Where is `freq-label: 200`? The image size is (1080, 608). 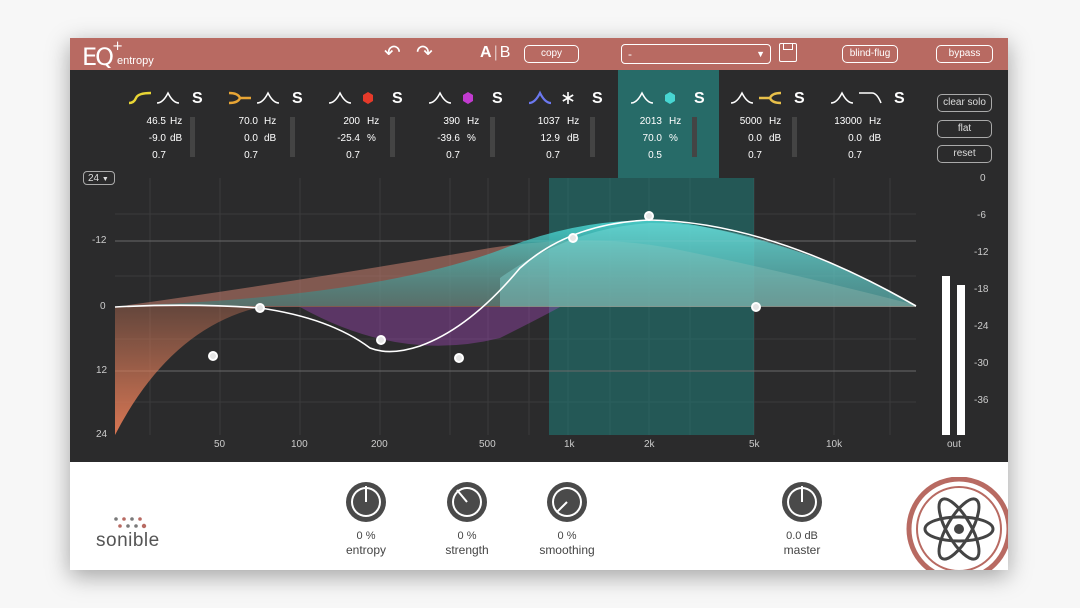
freq-label: 200 is located at coordinates (379, 444).